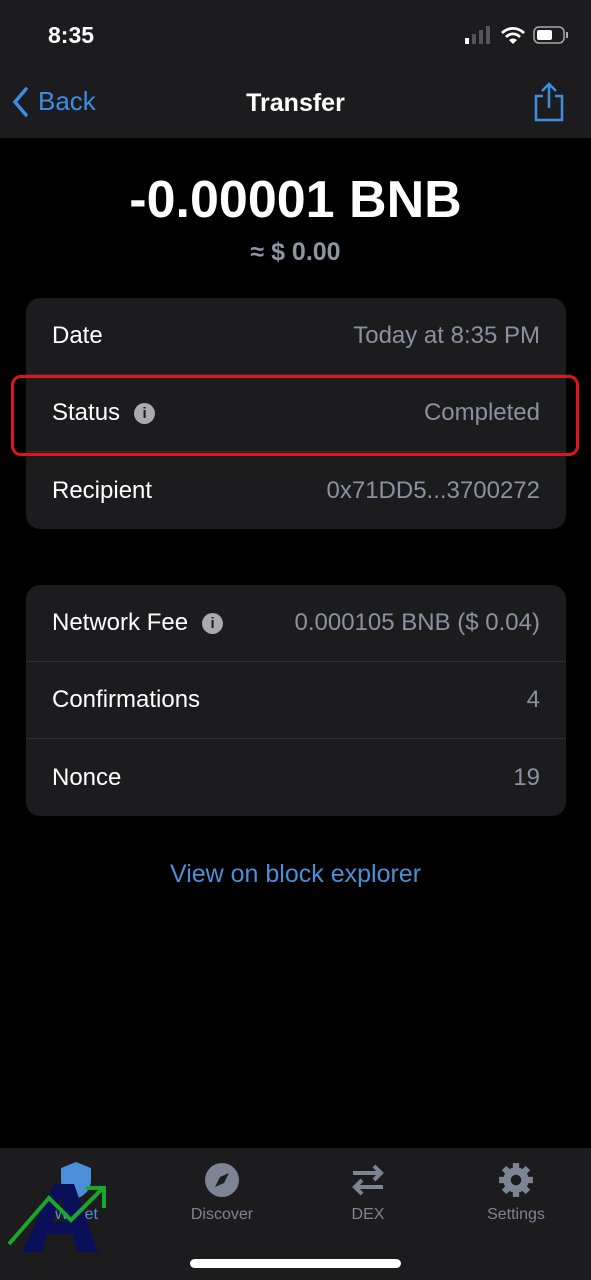  Describe the element at coordinates (296, 490) in the screenshot. I see `recipient-row: Recipient 0x71DD5...3700272` at that location.